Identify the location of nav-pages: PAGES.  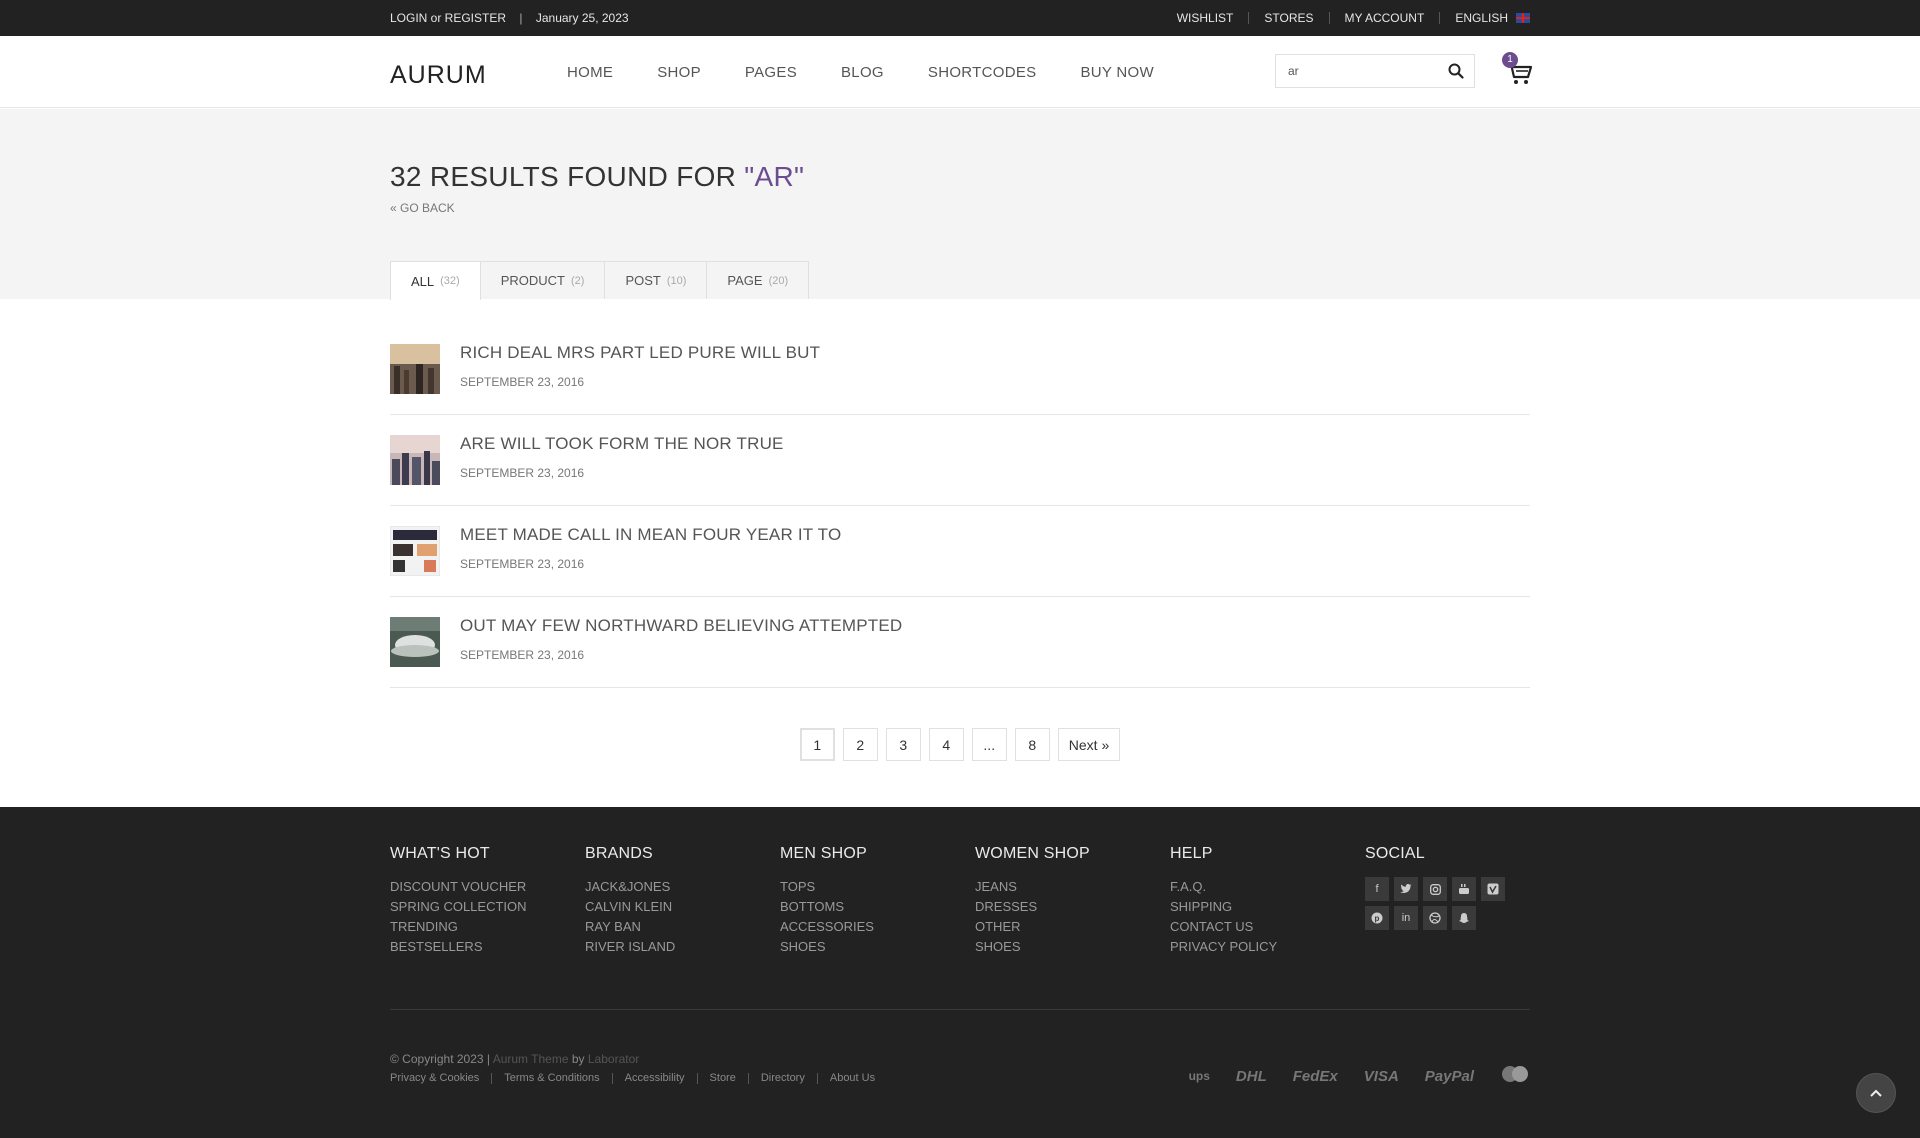
(771, 72).